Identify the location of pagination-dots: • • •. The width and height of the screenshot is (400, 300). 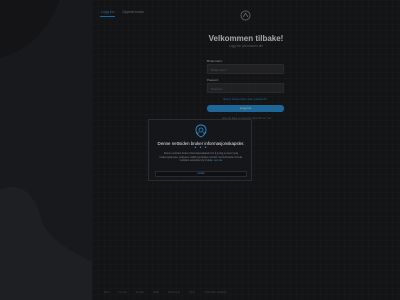
(201, 148).